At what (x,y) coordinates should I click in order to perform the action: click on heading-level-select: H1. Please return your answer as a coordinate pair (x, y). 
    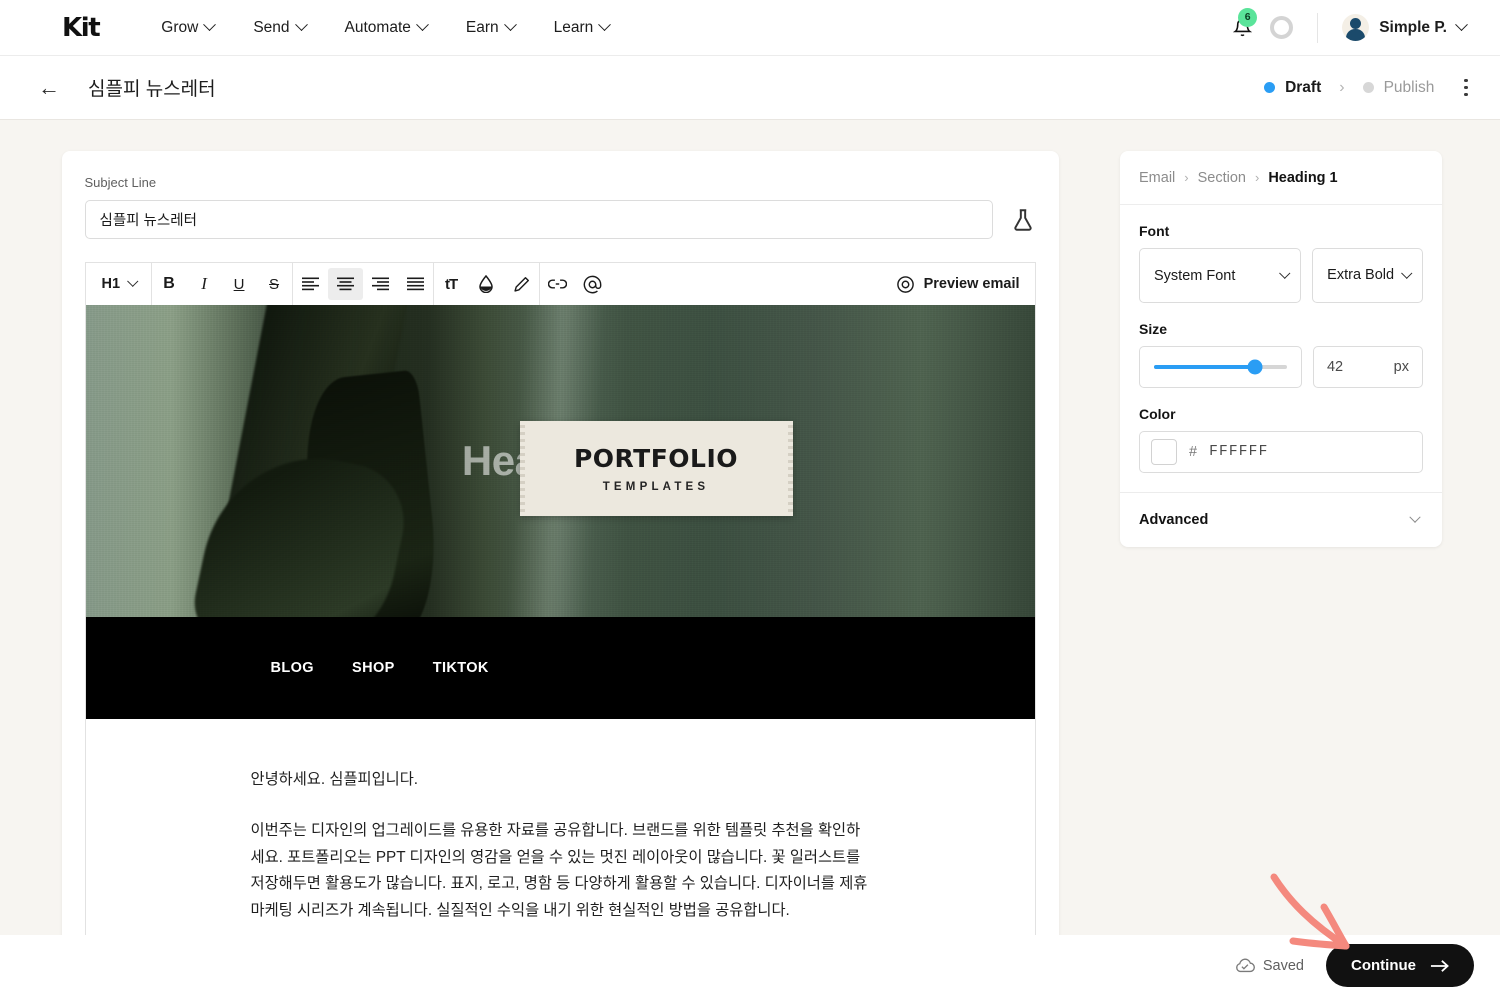
    Looking at the image, I should click on (118, 284).